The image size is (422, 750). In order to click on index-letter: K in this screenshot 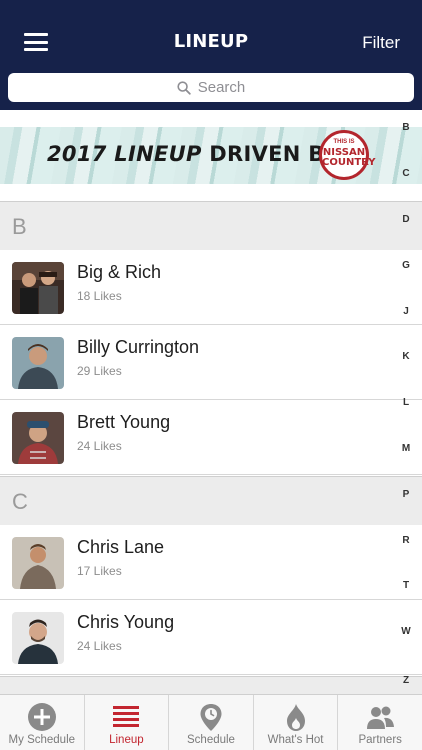, I will do `click(406, 356)`.